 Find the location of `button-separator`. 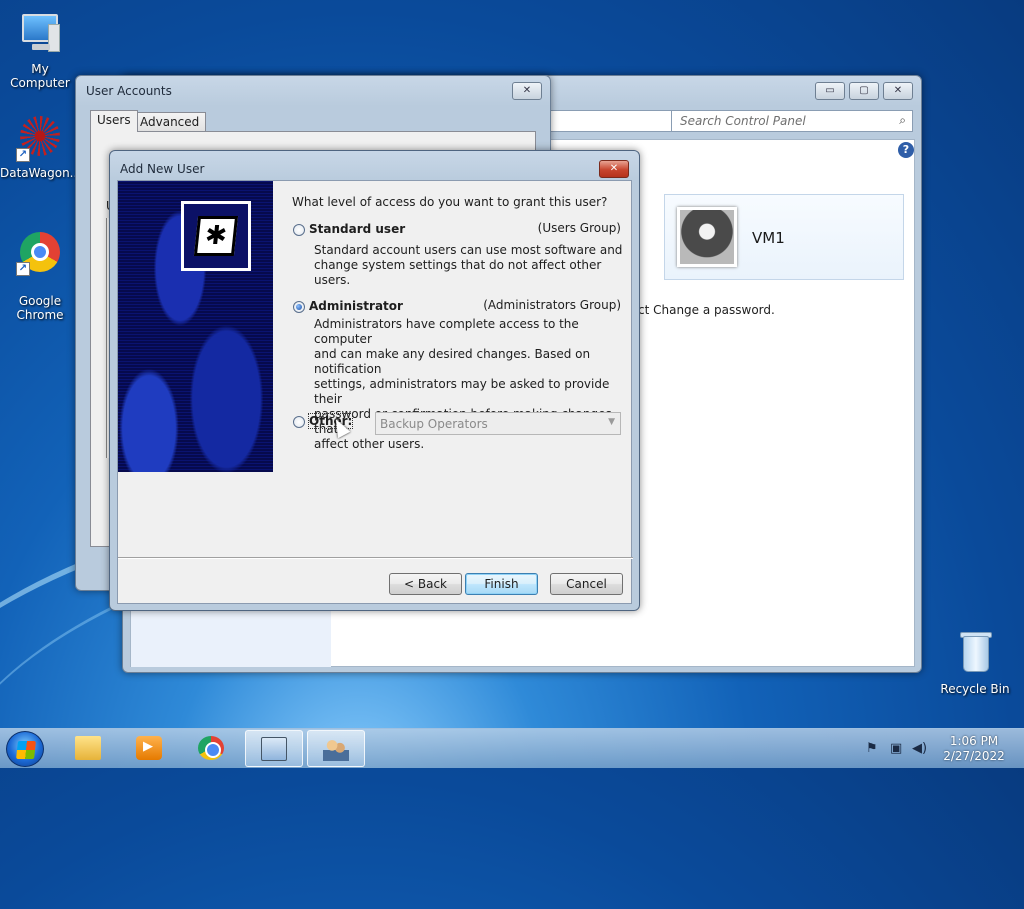

button-separator is located at coordinates (375, 558).